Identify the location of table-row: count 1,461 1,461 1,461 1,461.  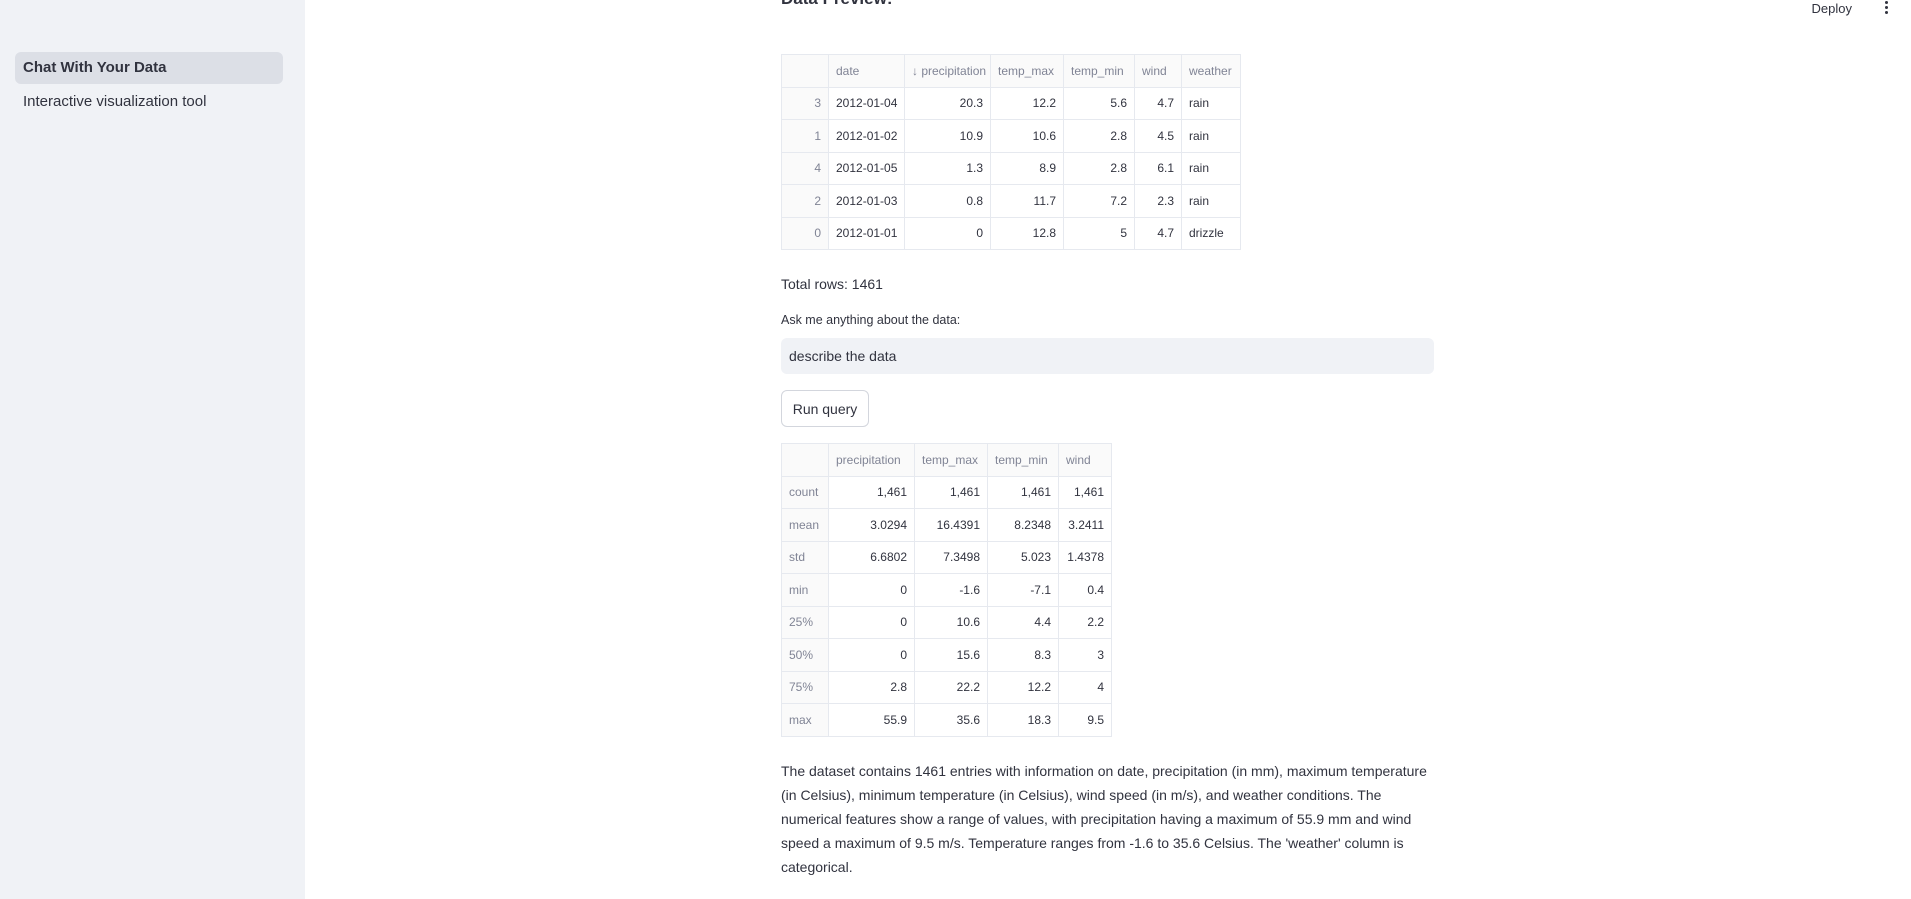
(946, 492).